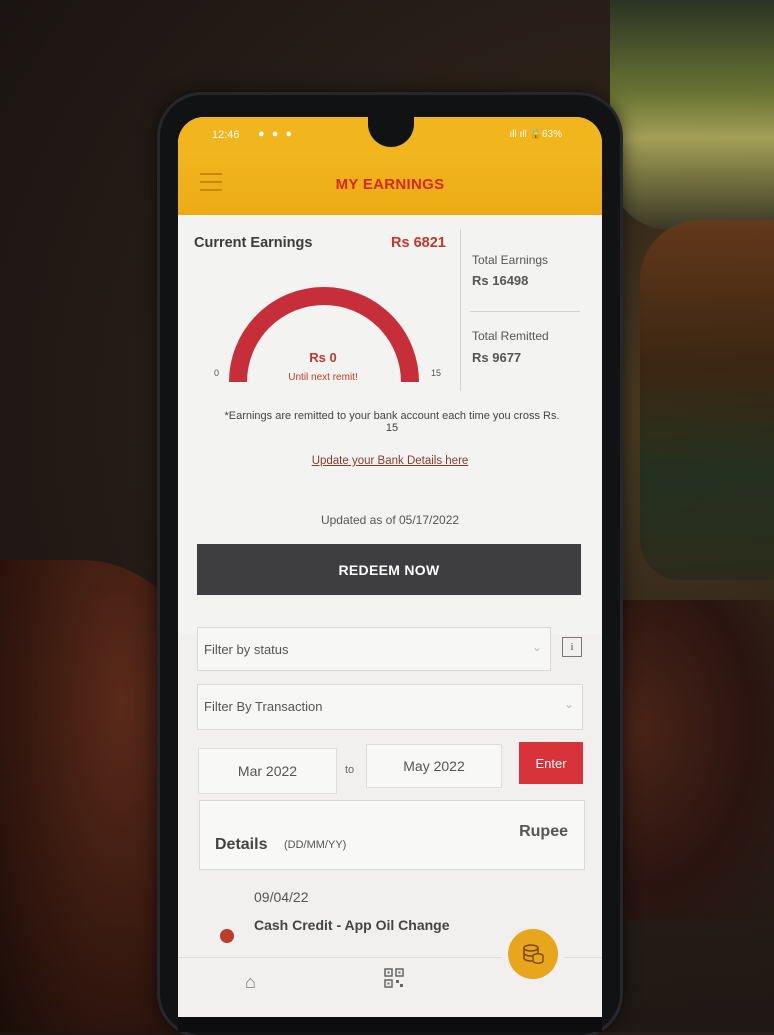 This screenshot has width=774, height=1035. Describe the element at coordinates (510, 260) in the screenshot. I see `total-earnings-label: Total Earnings` at that location.